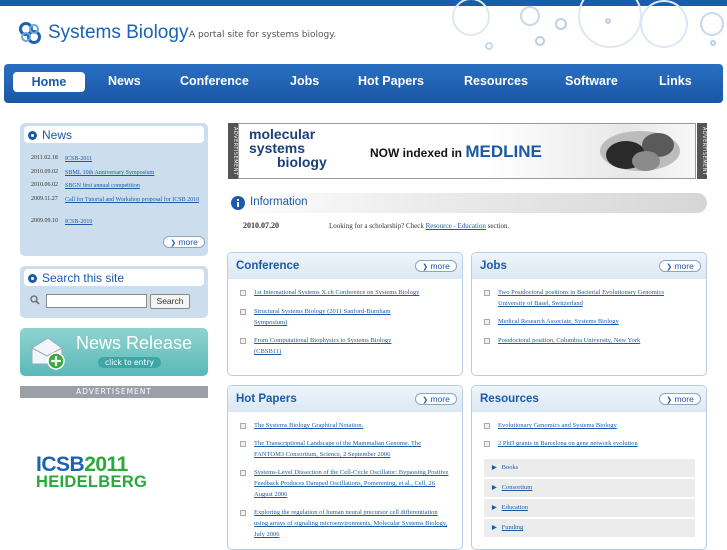 The height and width of the screenshot is (550, 727). Describe the element at coordinates (124, 81) in the screenshot. I see `nav-news: News` at that location.